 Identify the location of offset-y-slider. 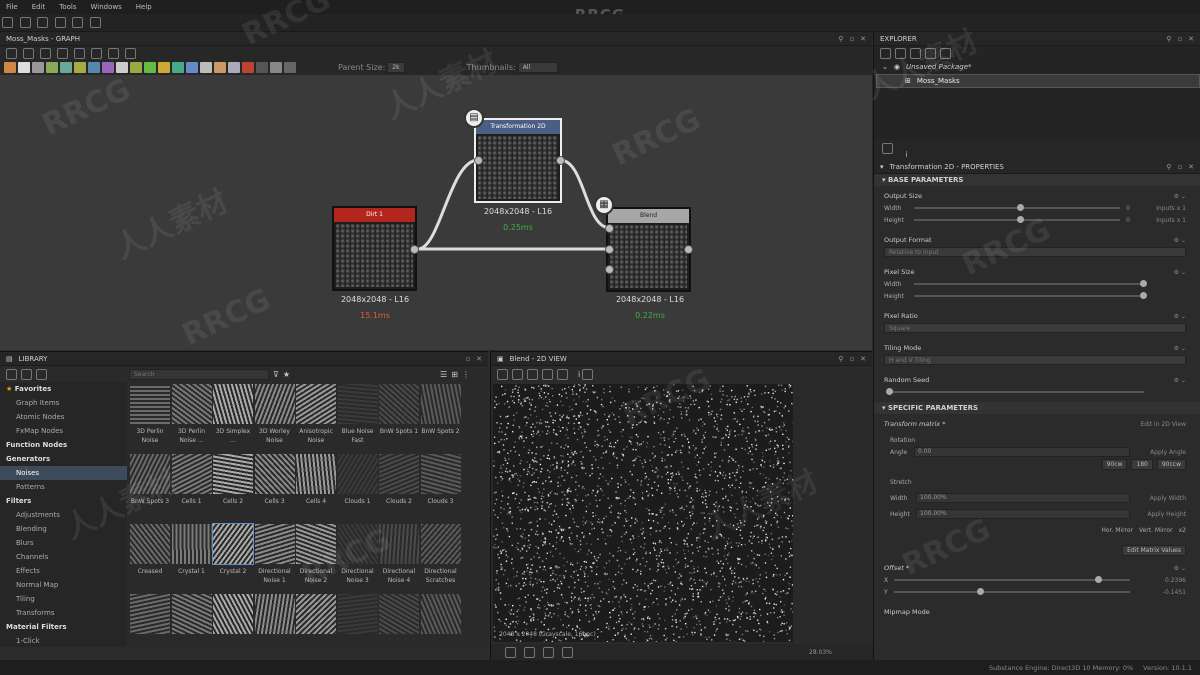
(1012, 591).